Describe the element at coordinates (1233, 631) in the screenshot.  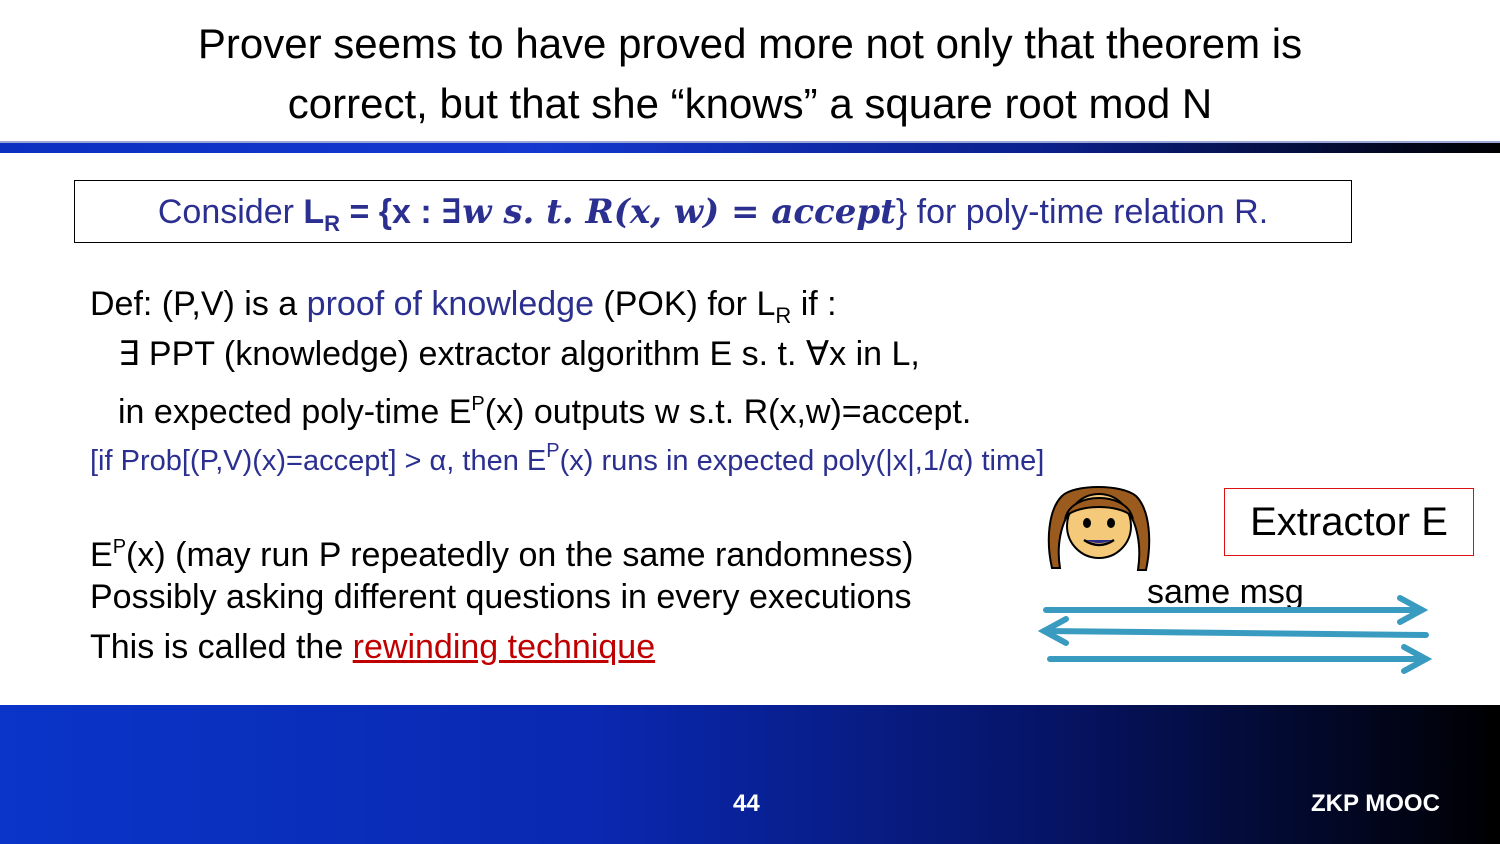
I see `arrow-left` at that location.